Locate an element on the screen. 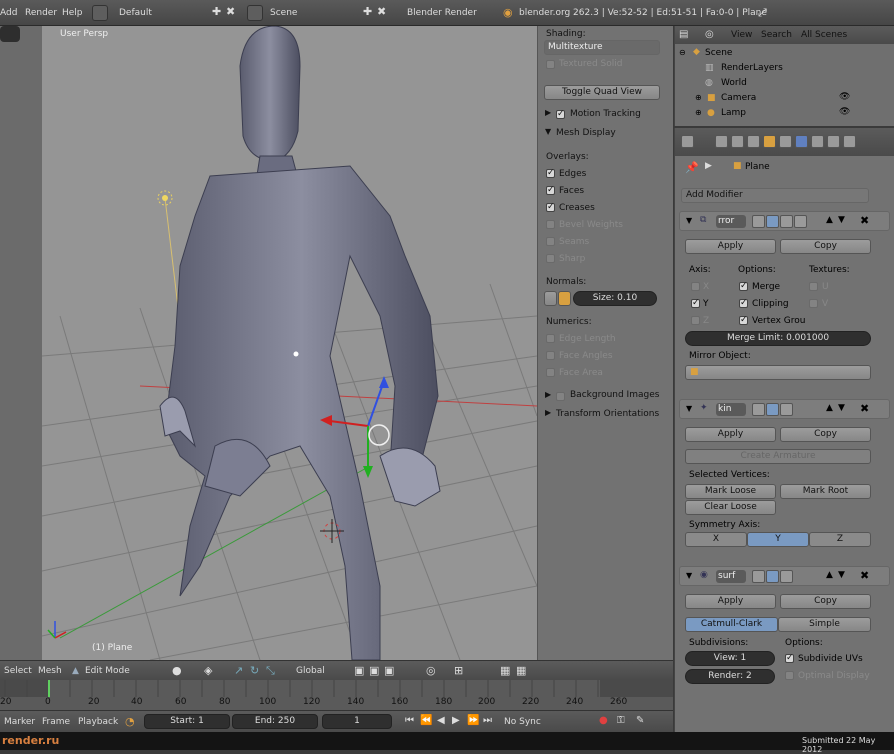 The width and height of the screenshot is (894, 754). data-tab-icon is located at coordinates (817, 141).